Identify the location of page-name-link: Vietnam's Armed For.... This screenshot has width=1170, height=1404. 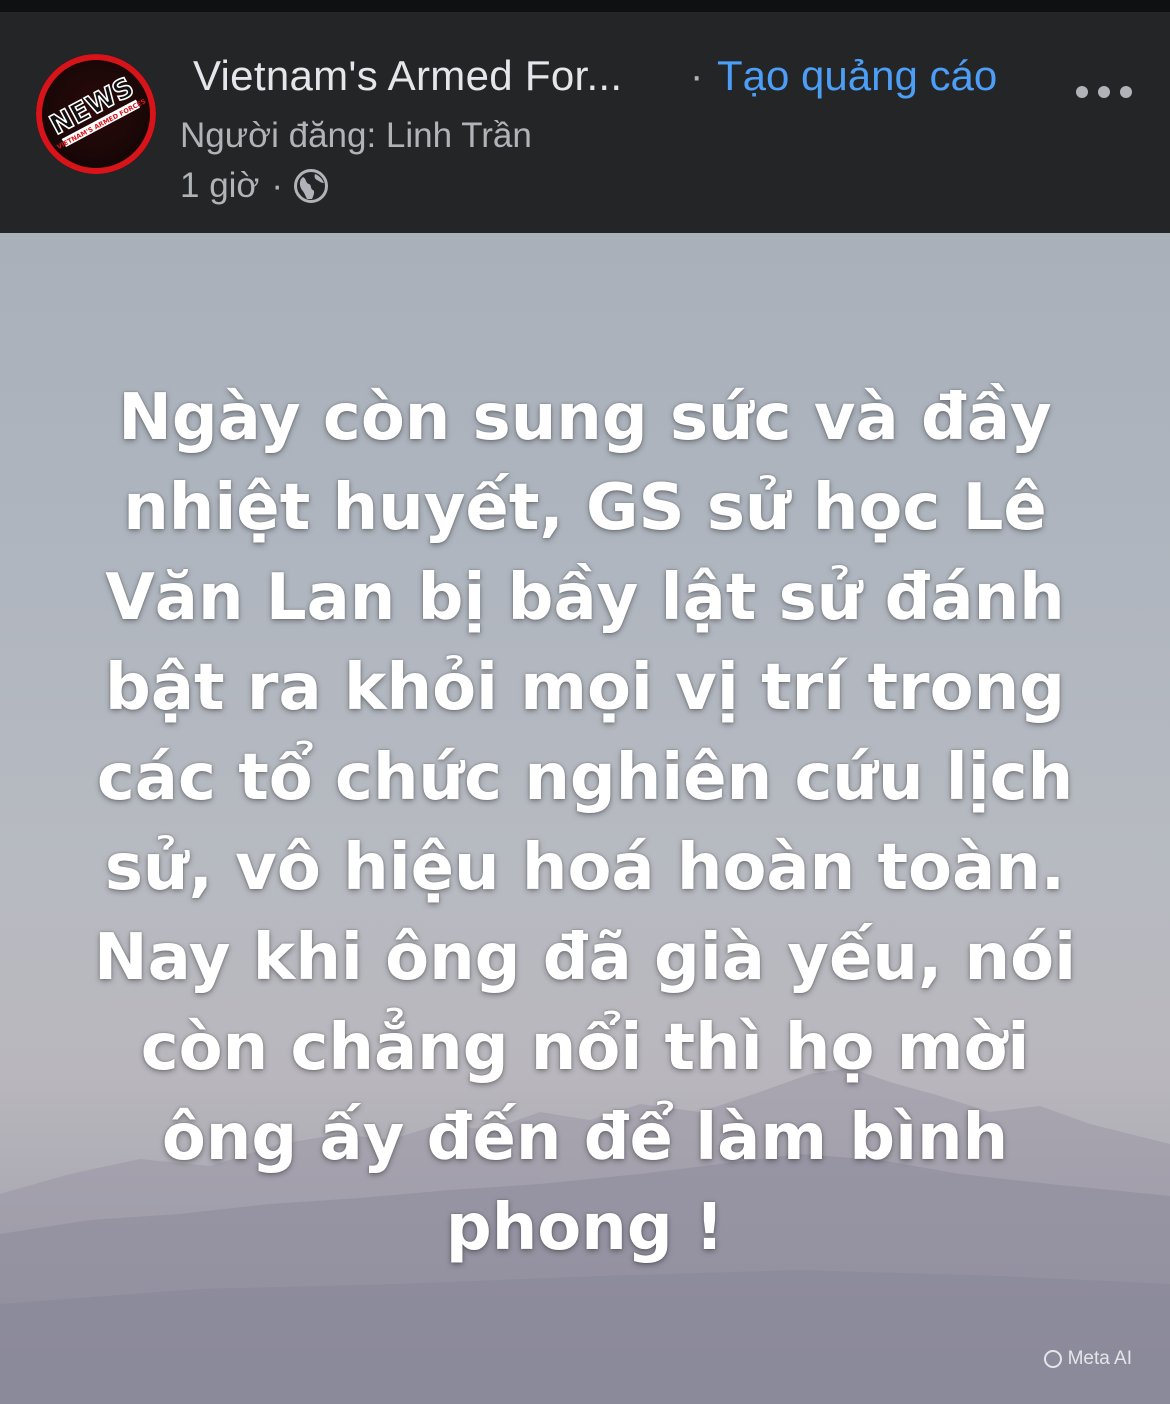
(407, 76).